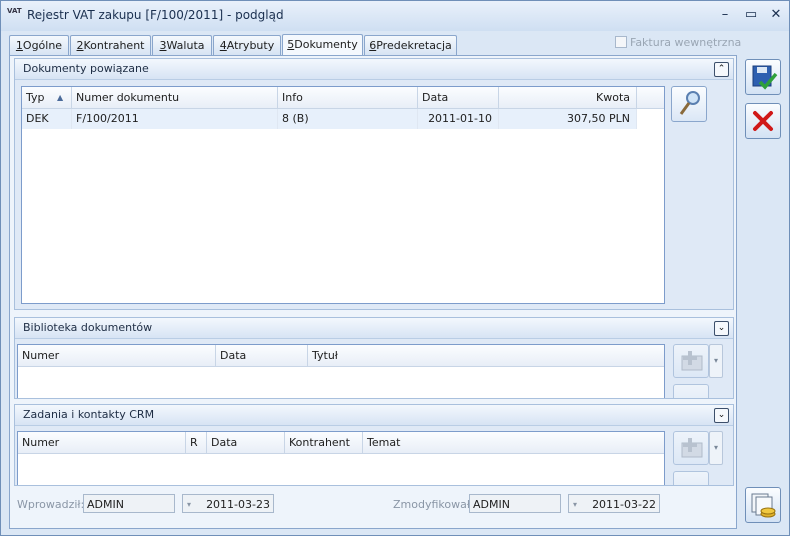  I want to click on tab-predekretacja: 6Predekretacja, so click(410, 45).